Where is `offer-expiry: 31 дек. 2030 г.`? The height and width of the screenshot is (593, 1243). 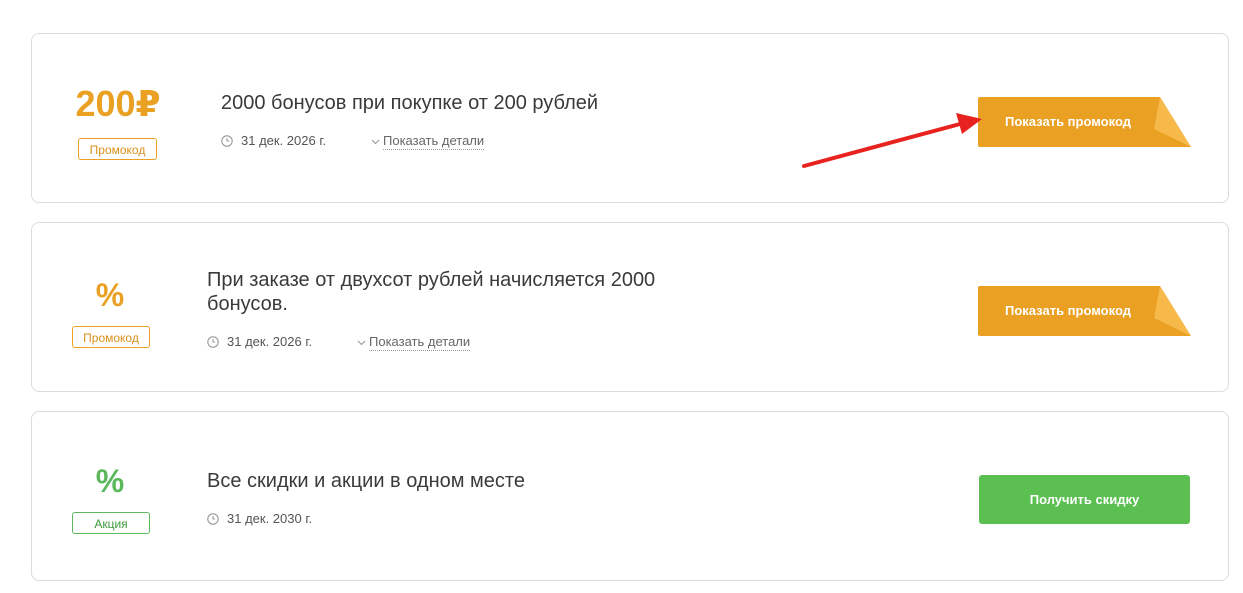 offer-expiry: 31 дек. 2030 г. is located at coordinates (259, 518).